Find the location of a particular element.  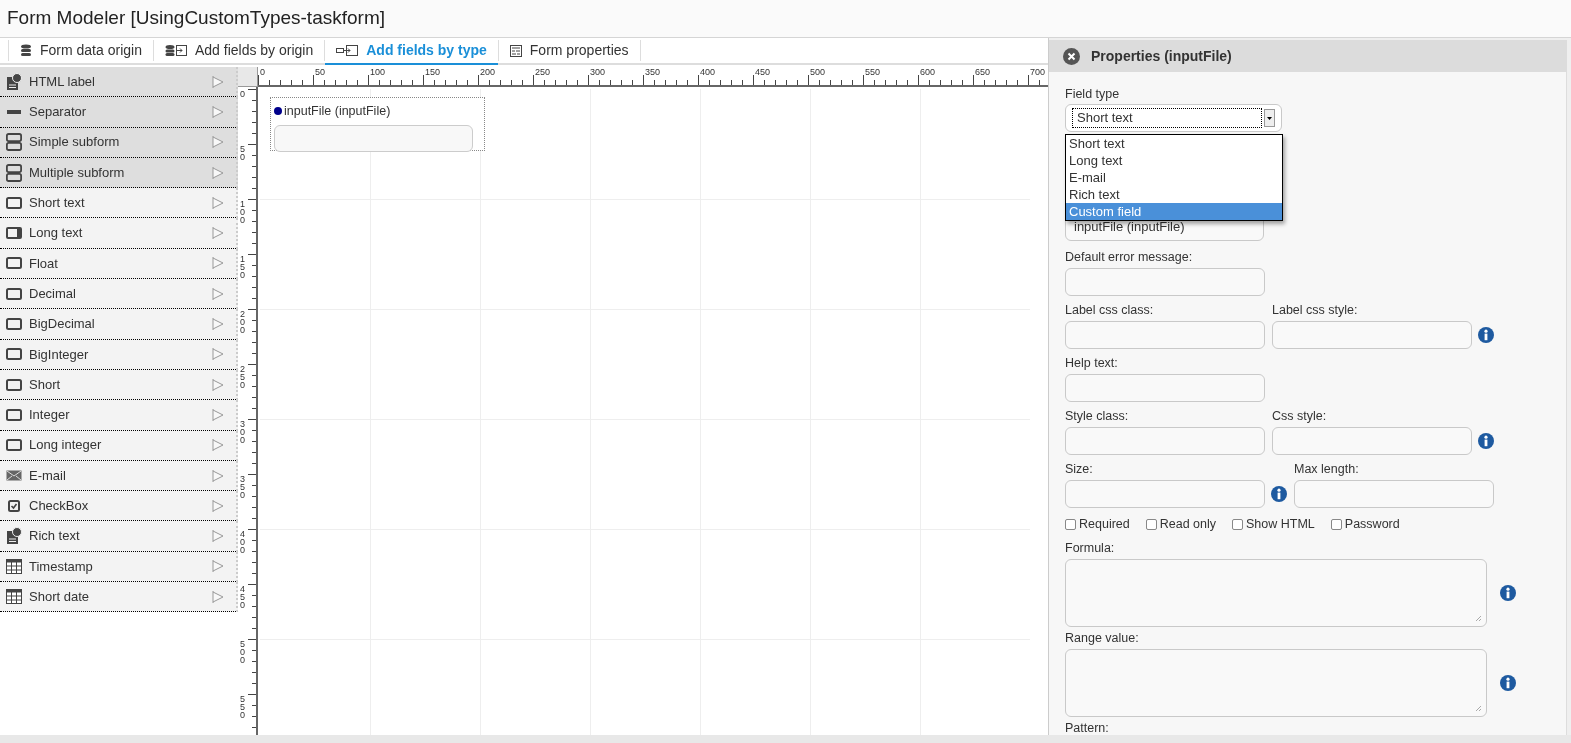

palette-item: Separator is located at coordinates (119, 112).